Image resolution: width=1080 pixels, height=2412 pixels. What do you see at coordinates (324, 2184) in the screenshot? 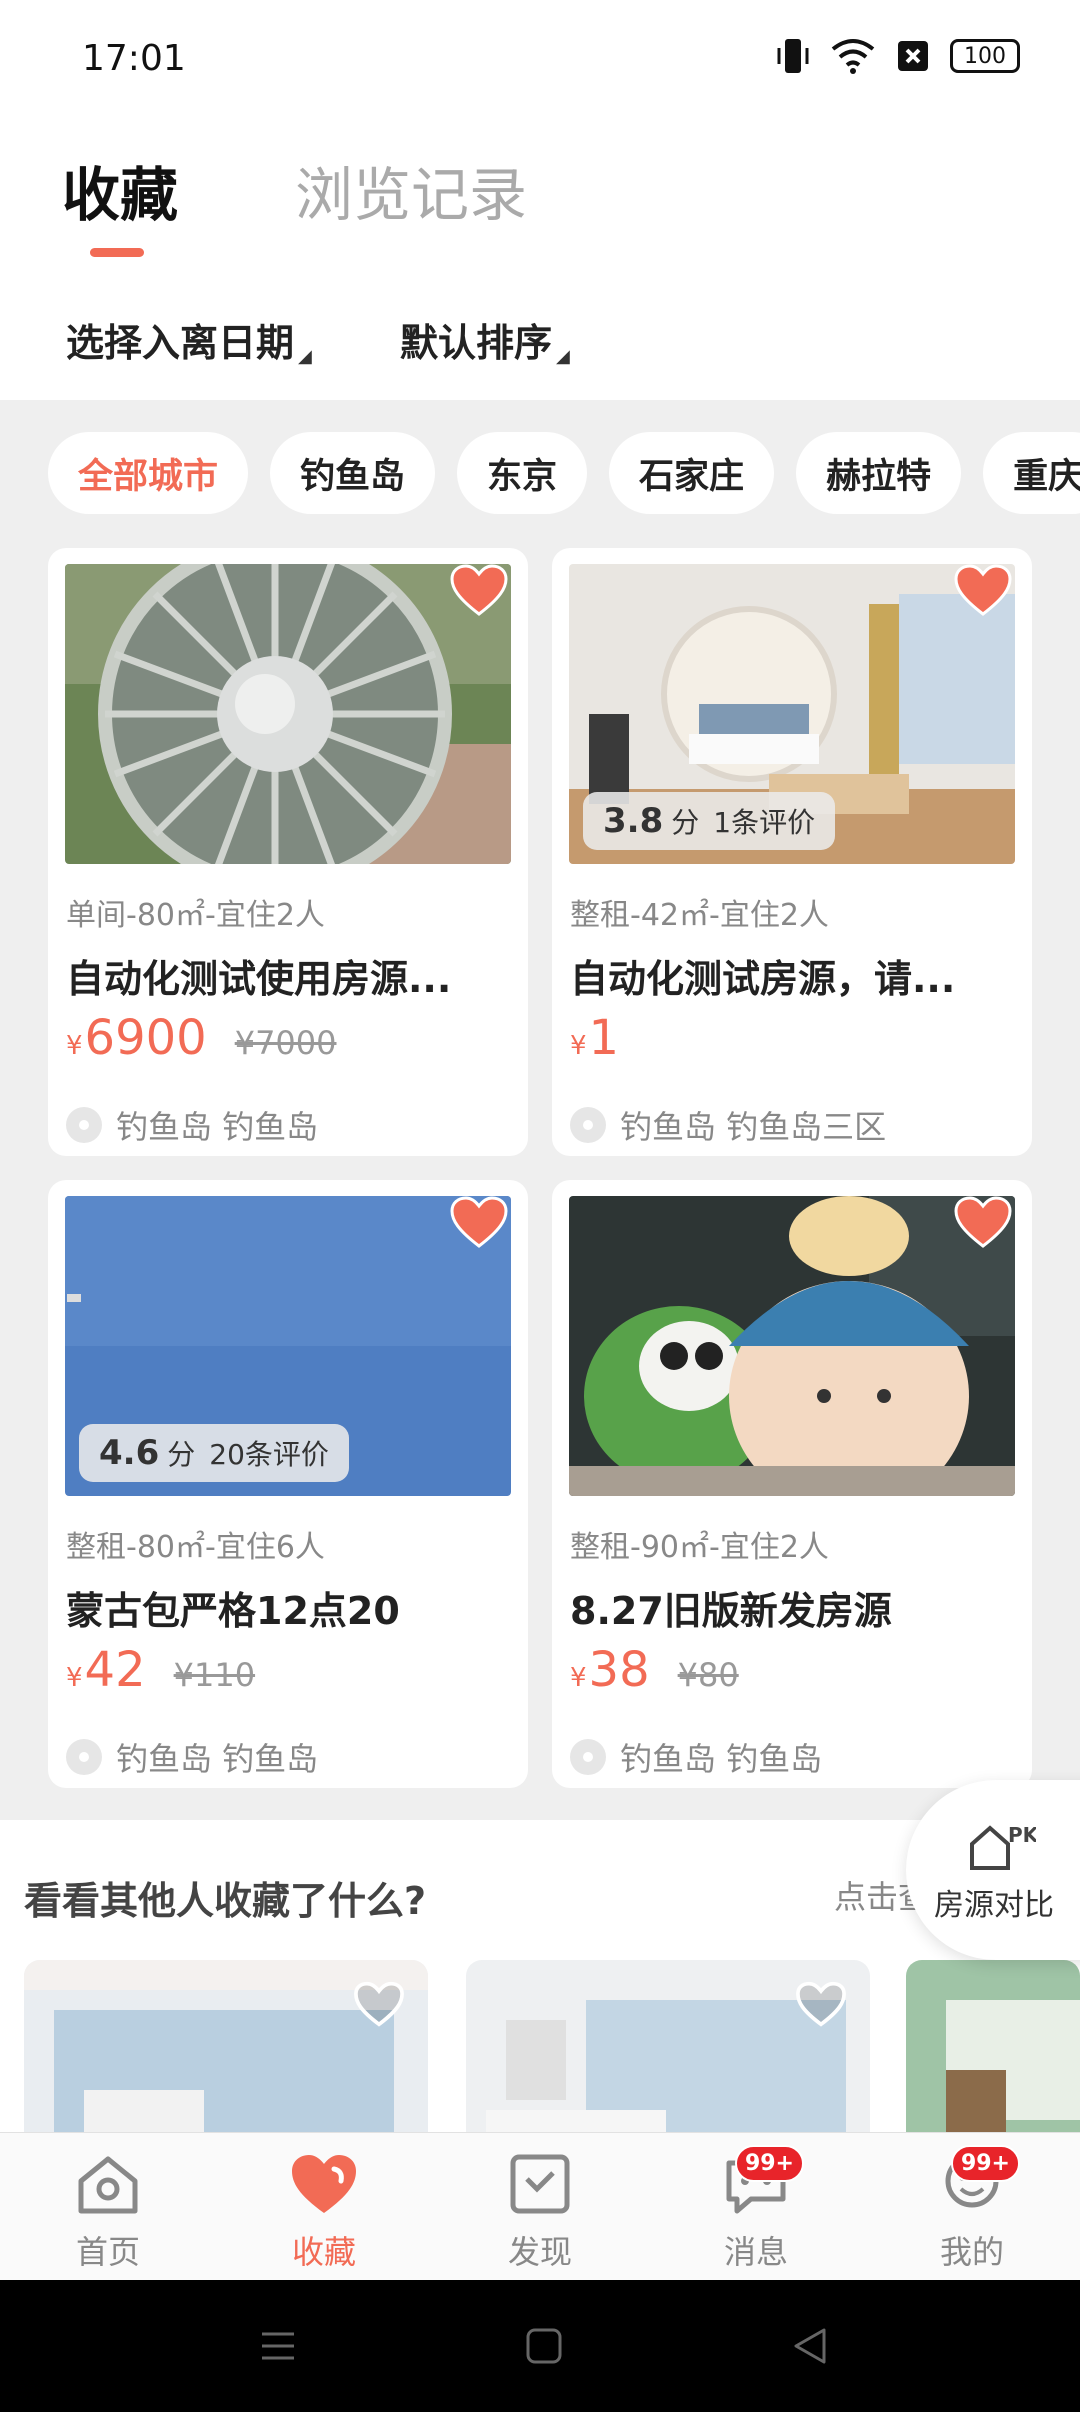
I see `heart-icon` at bounding box center [324, 2184].